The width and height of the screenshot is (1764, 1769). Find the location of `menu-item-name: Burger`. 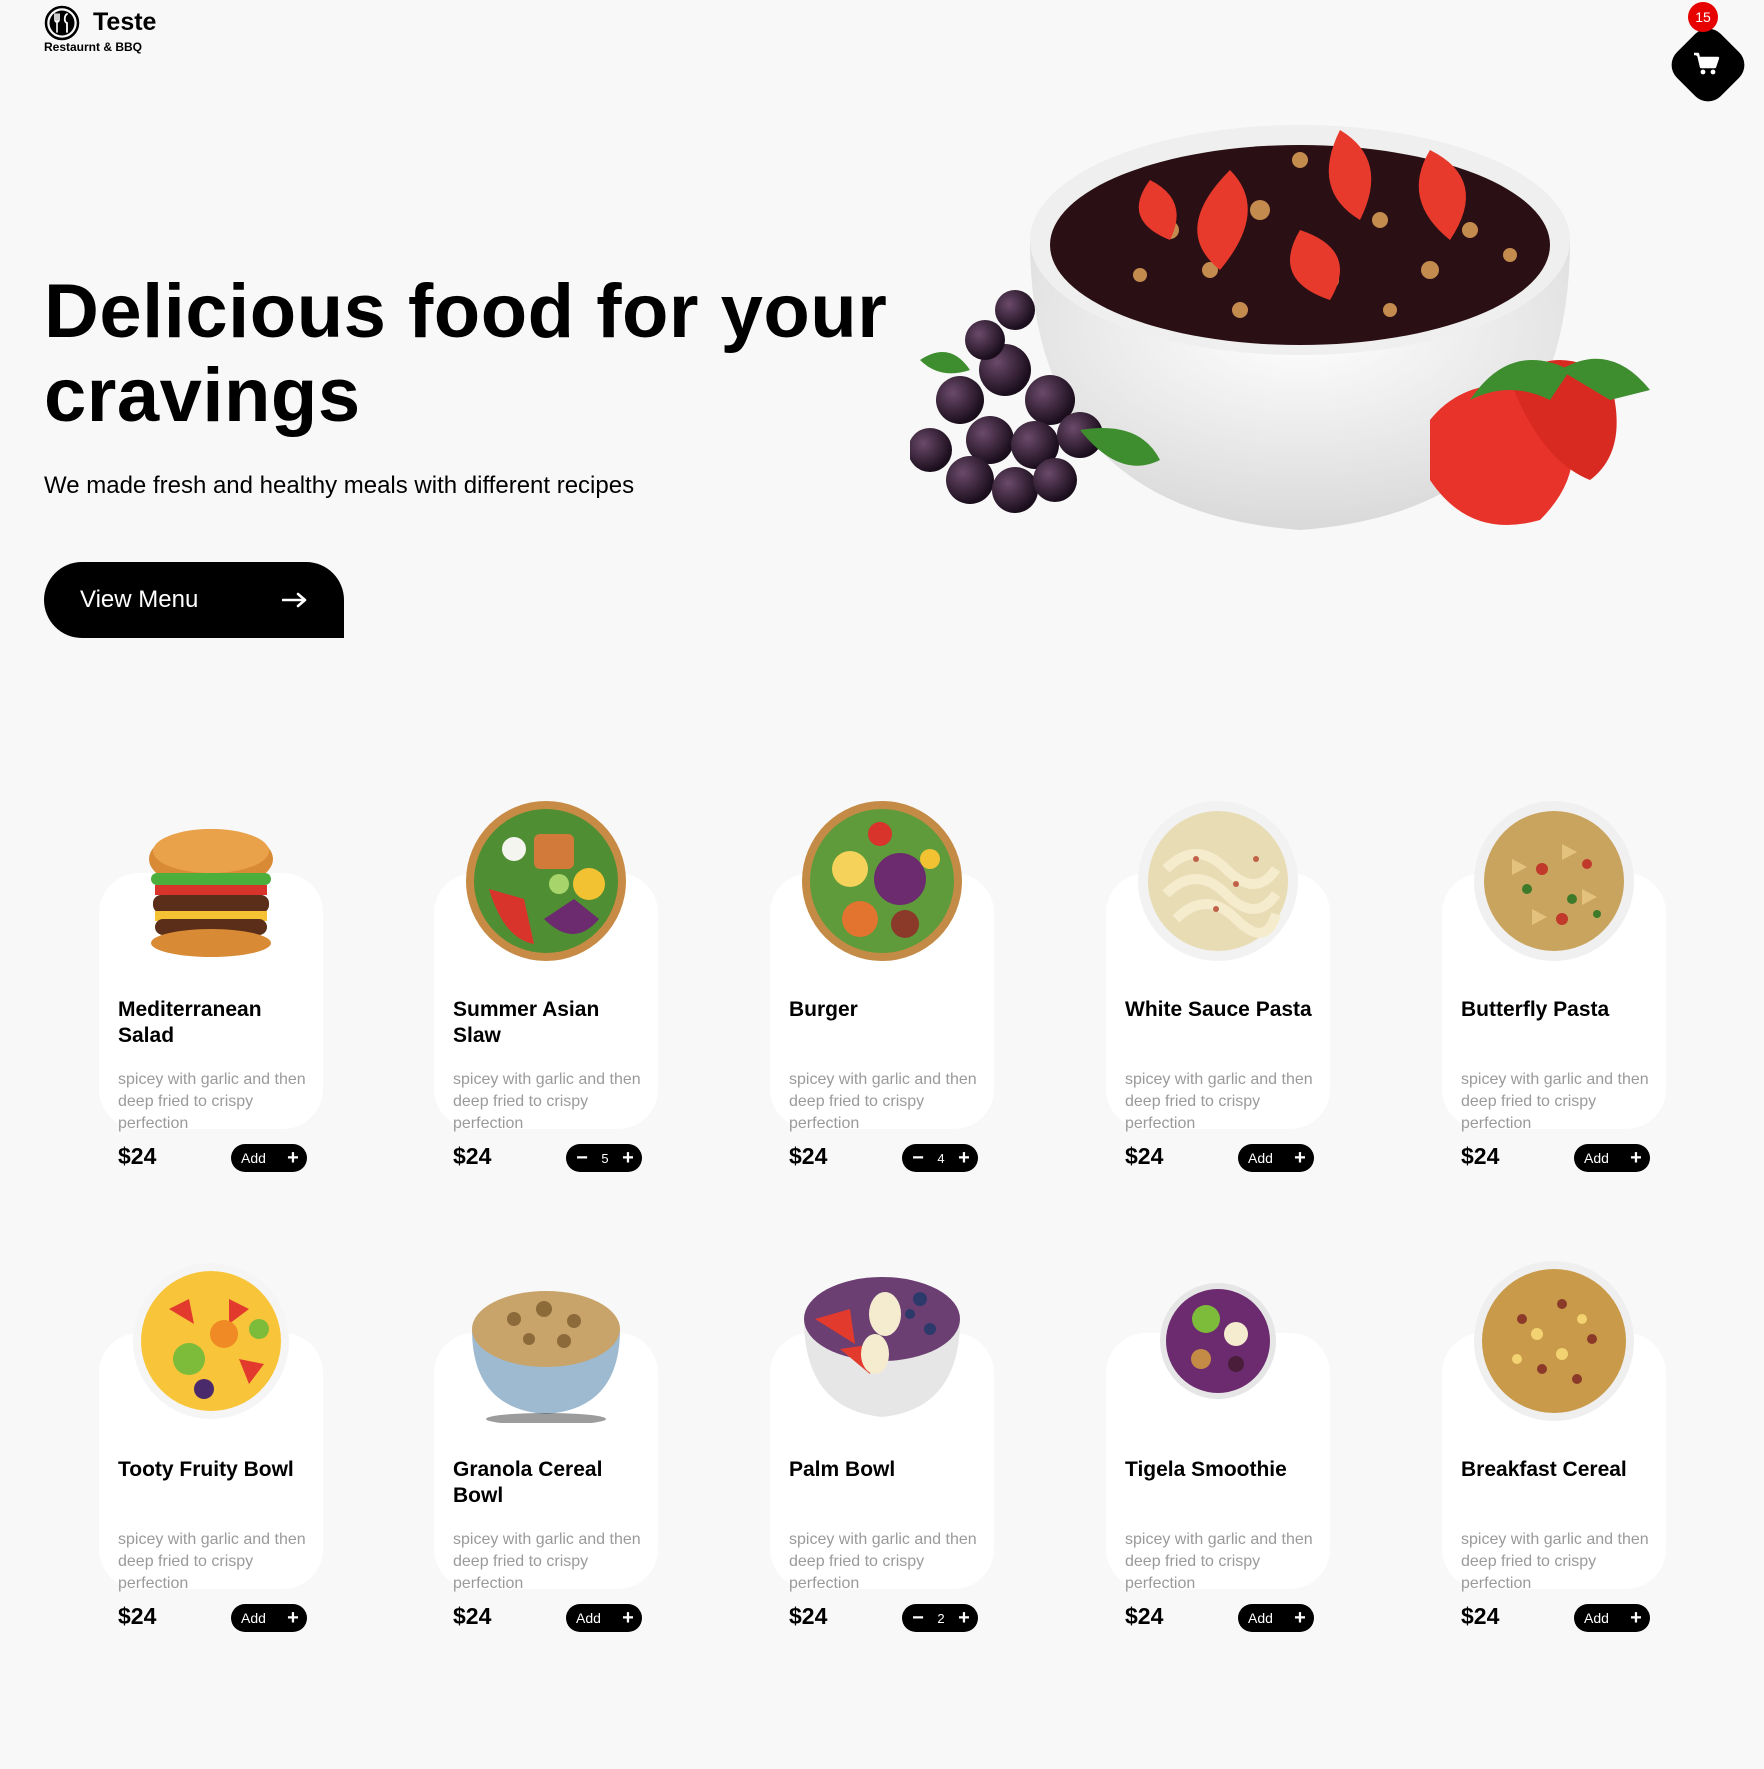

menu-item-name: Burger is located at coordinates (823, 1009).